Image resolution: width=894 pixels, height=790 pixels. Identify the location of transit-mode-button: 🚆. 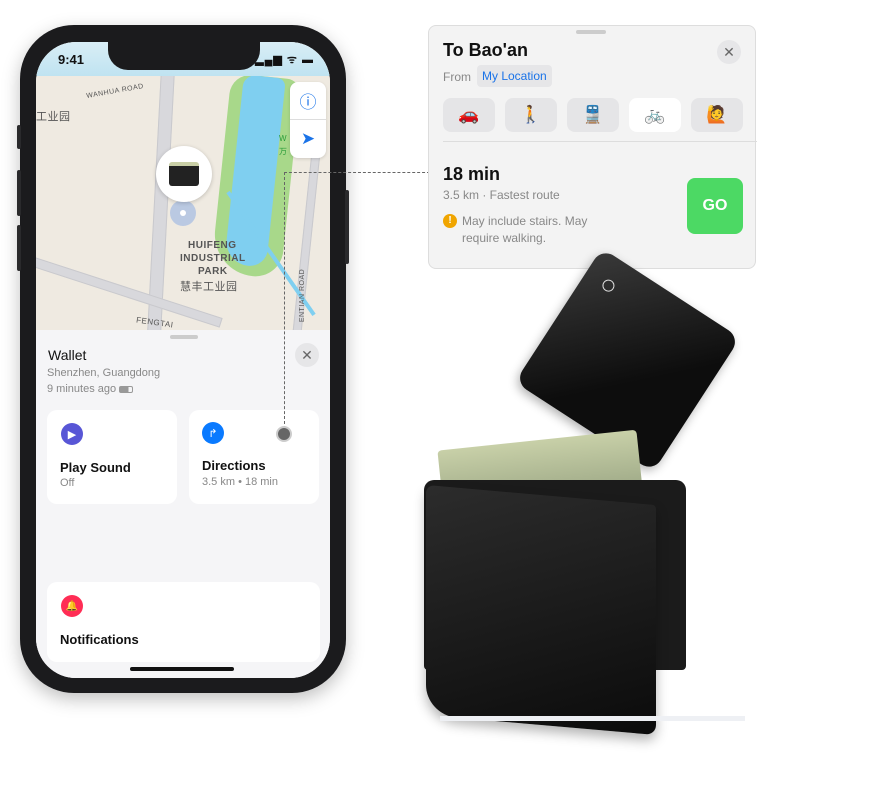
(593, 115).